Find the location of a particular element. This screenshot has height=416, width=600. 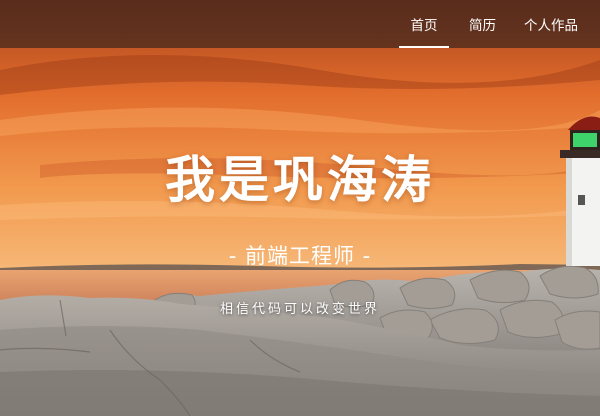

nav-item-label: 简历 is located at coordinates (482, 26).